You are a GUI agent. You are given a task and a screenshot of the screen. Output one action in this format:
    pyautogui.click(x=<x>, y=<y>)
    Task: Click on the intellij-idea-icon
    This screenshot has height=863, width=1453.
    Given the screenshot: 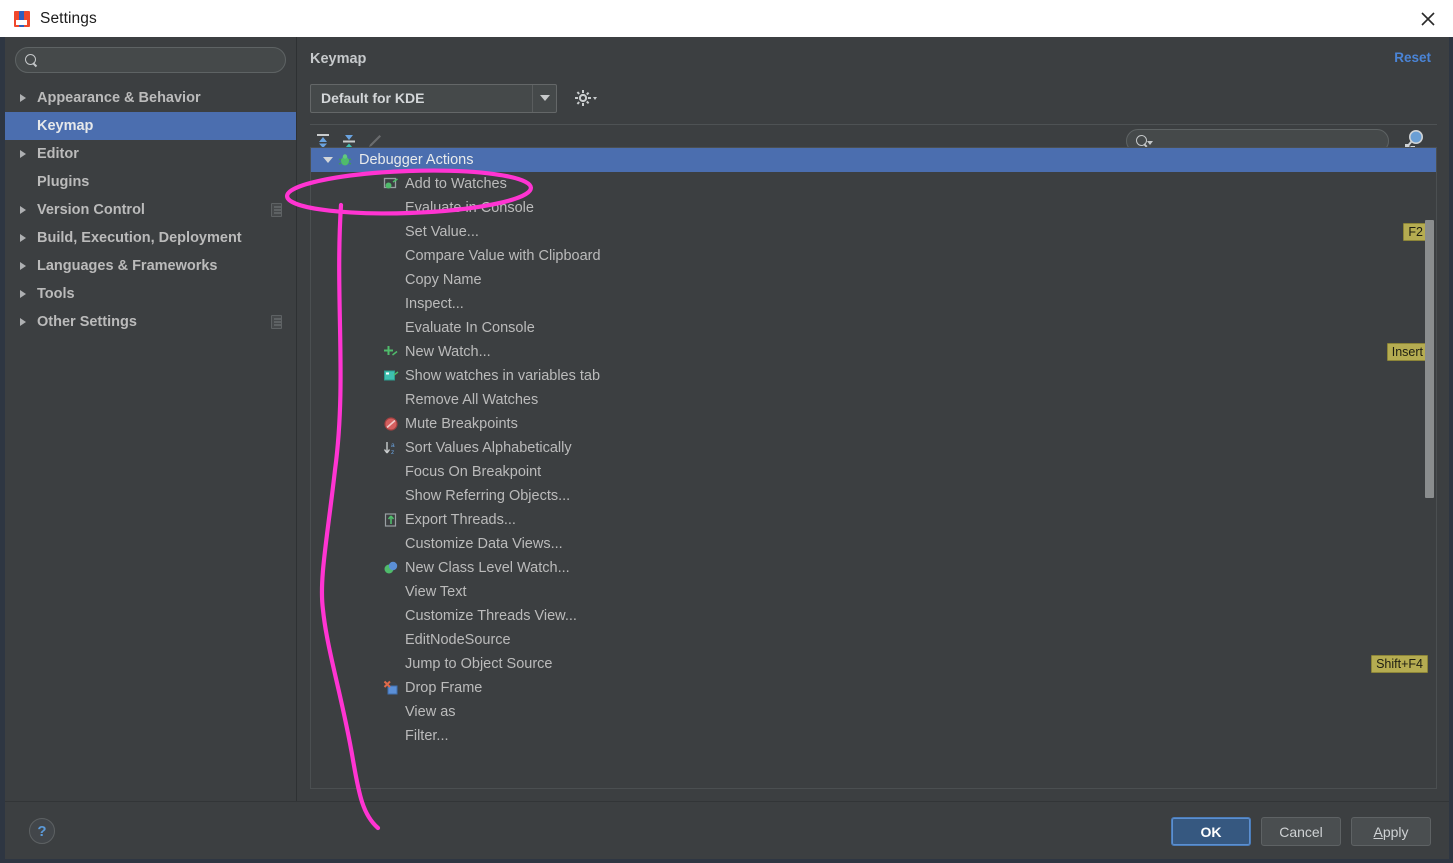 What is the action you would take?
    pyautogui.click(x=22, y=18)
    